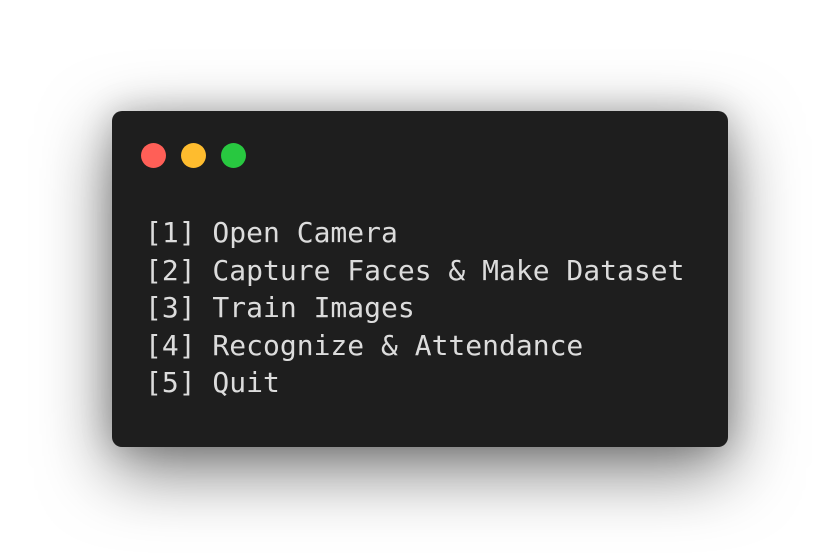 The height and width of the screenshot is (558, 840). Describe the element at coordinates (280, 307) in the screenshot. I see `menu-option-train-images: [3] Train Images` at that location.